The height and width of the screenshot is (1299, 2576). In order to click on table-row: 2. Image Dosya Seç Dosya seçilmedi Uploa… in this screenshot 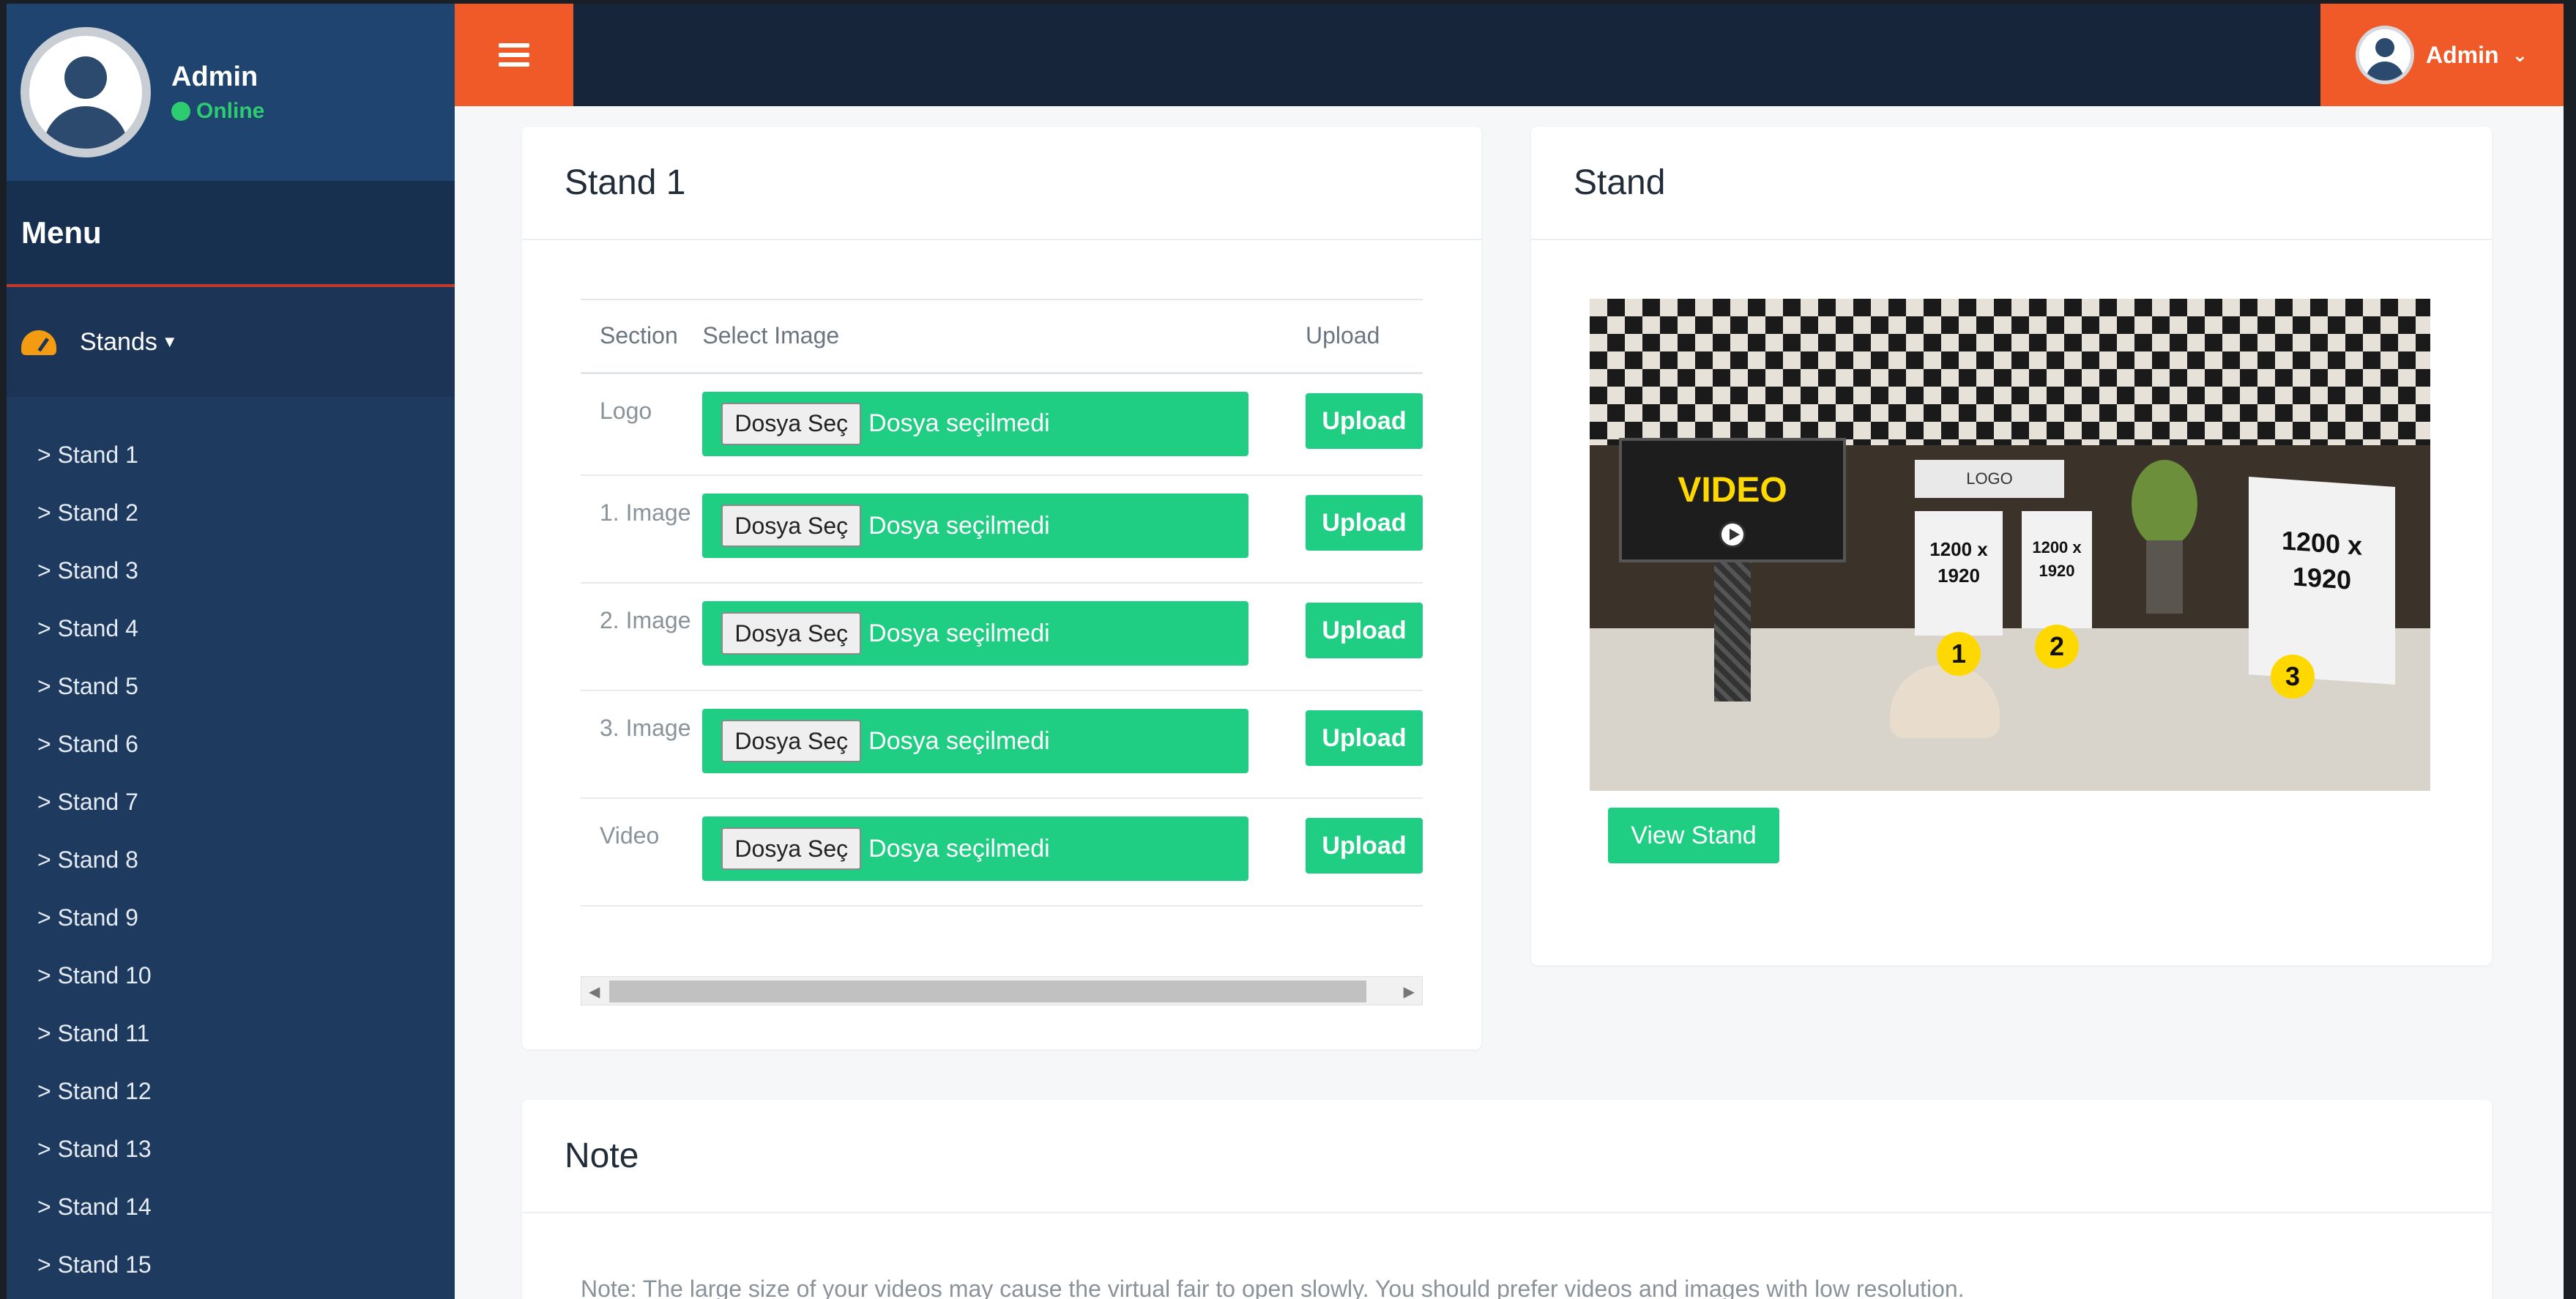, I will do `click(1002, 637)`.